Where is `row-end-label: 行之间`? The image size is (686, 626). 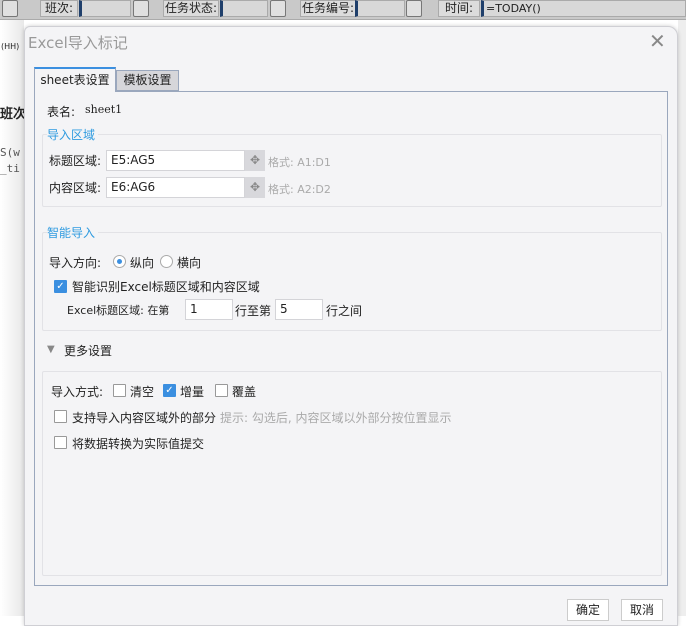 row-end-label: 行之间 is located at coordinates (344, 311).